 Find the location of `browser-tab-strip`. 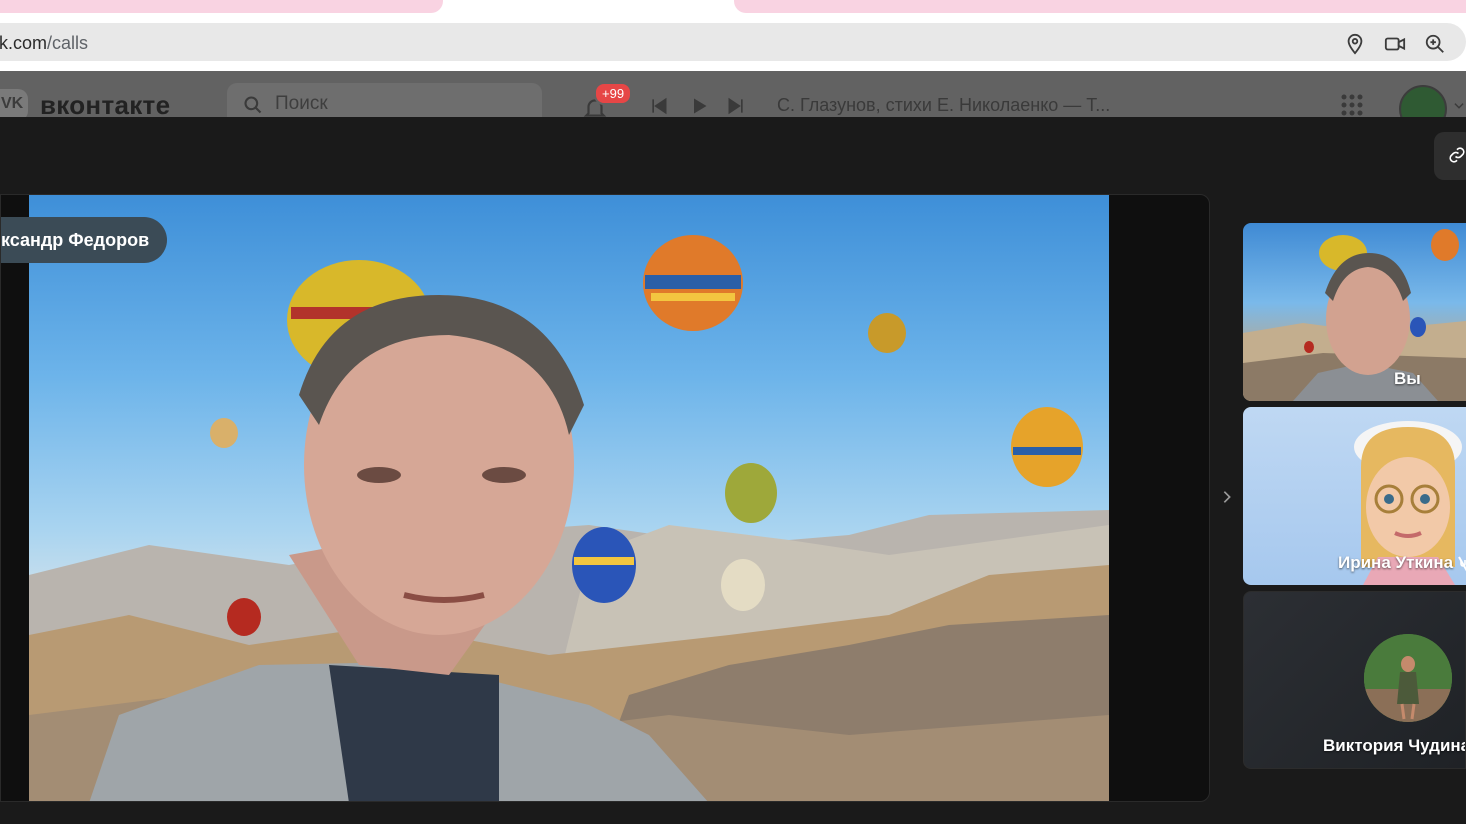

browser-tab-strip is located at coordinates (733, 10).